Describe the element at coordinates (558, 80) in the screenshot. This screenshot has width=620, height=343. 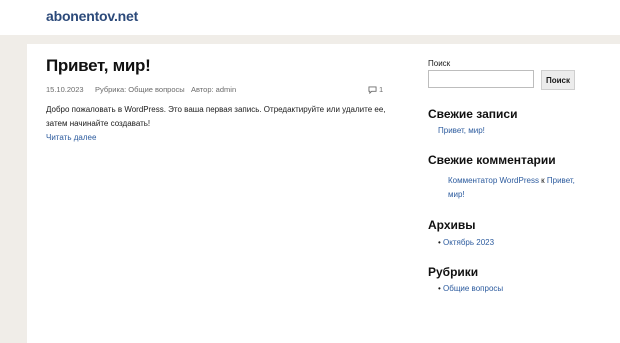
I see `search-button: Поиск` at that location.